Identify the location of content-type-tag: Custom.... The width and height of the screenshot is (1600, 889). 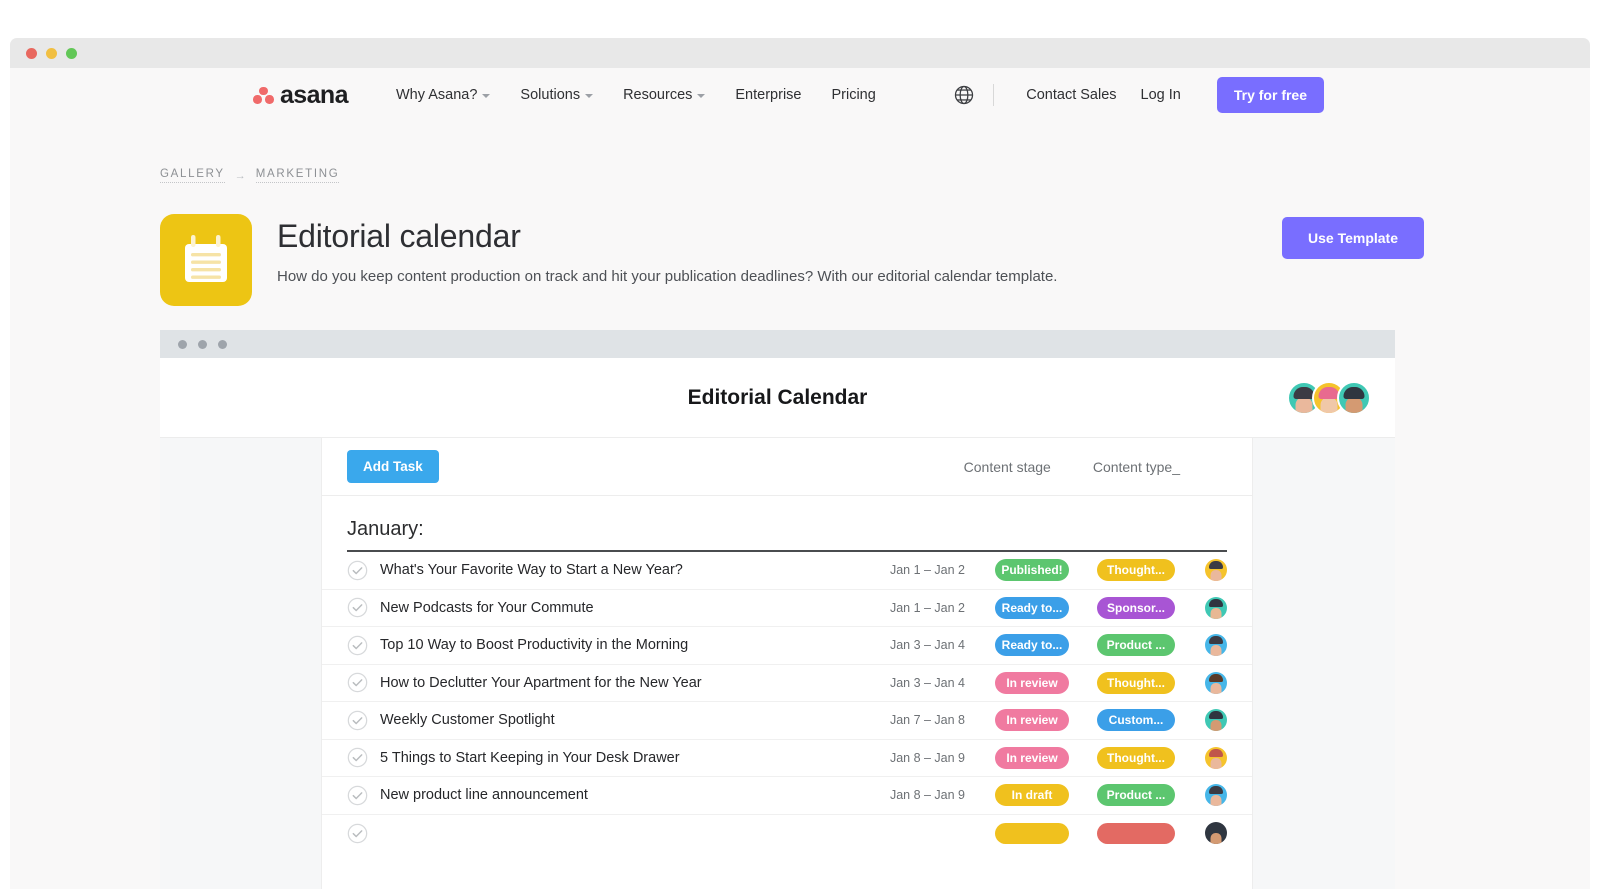
(1136, 720).